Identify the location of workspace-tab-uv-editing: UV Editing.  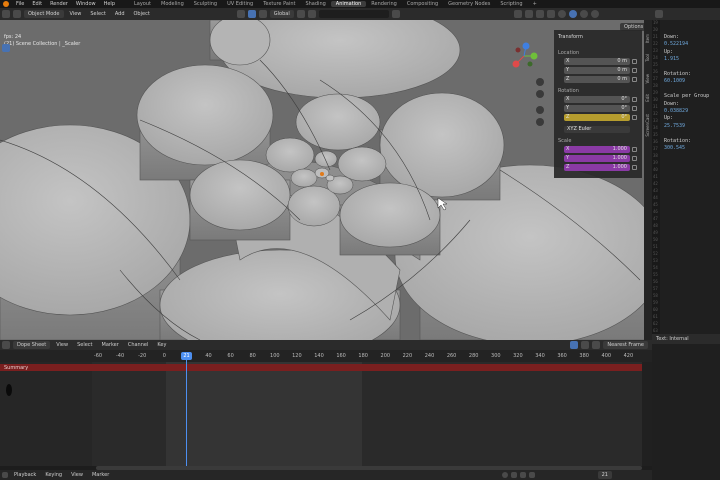
(240, 4).